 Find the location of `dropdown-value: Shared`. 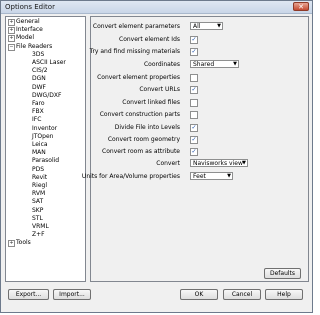

dropdown-value: Shared is located at coordinates (204, 64).